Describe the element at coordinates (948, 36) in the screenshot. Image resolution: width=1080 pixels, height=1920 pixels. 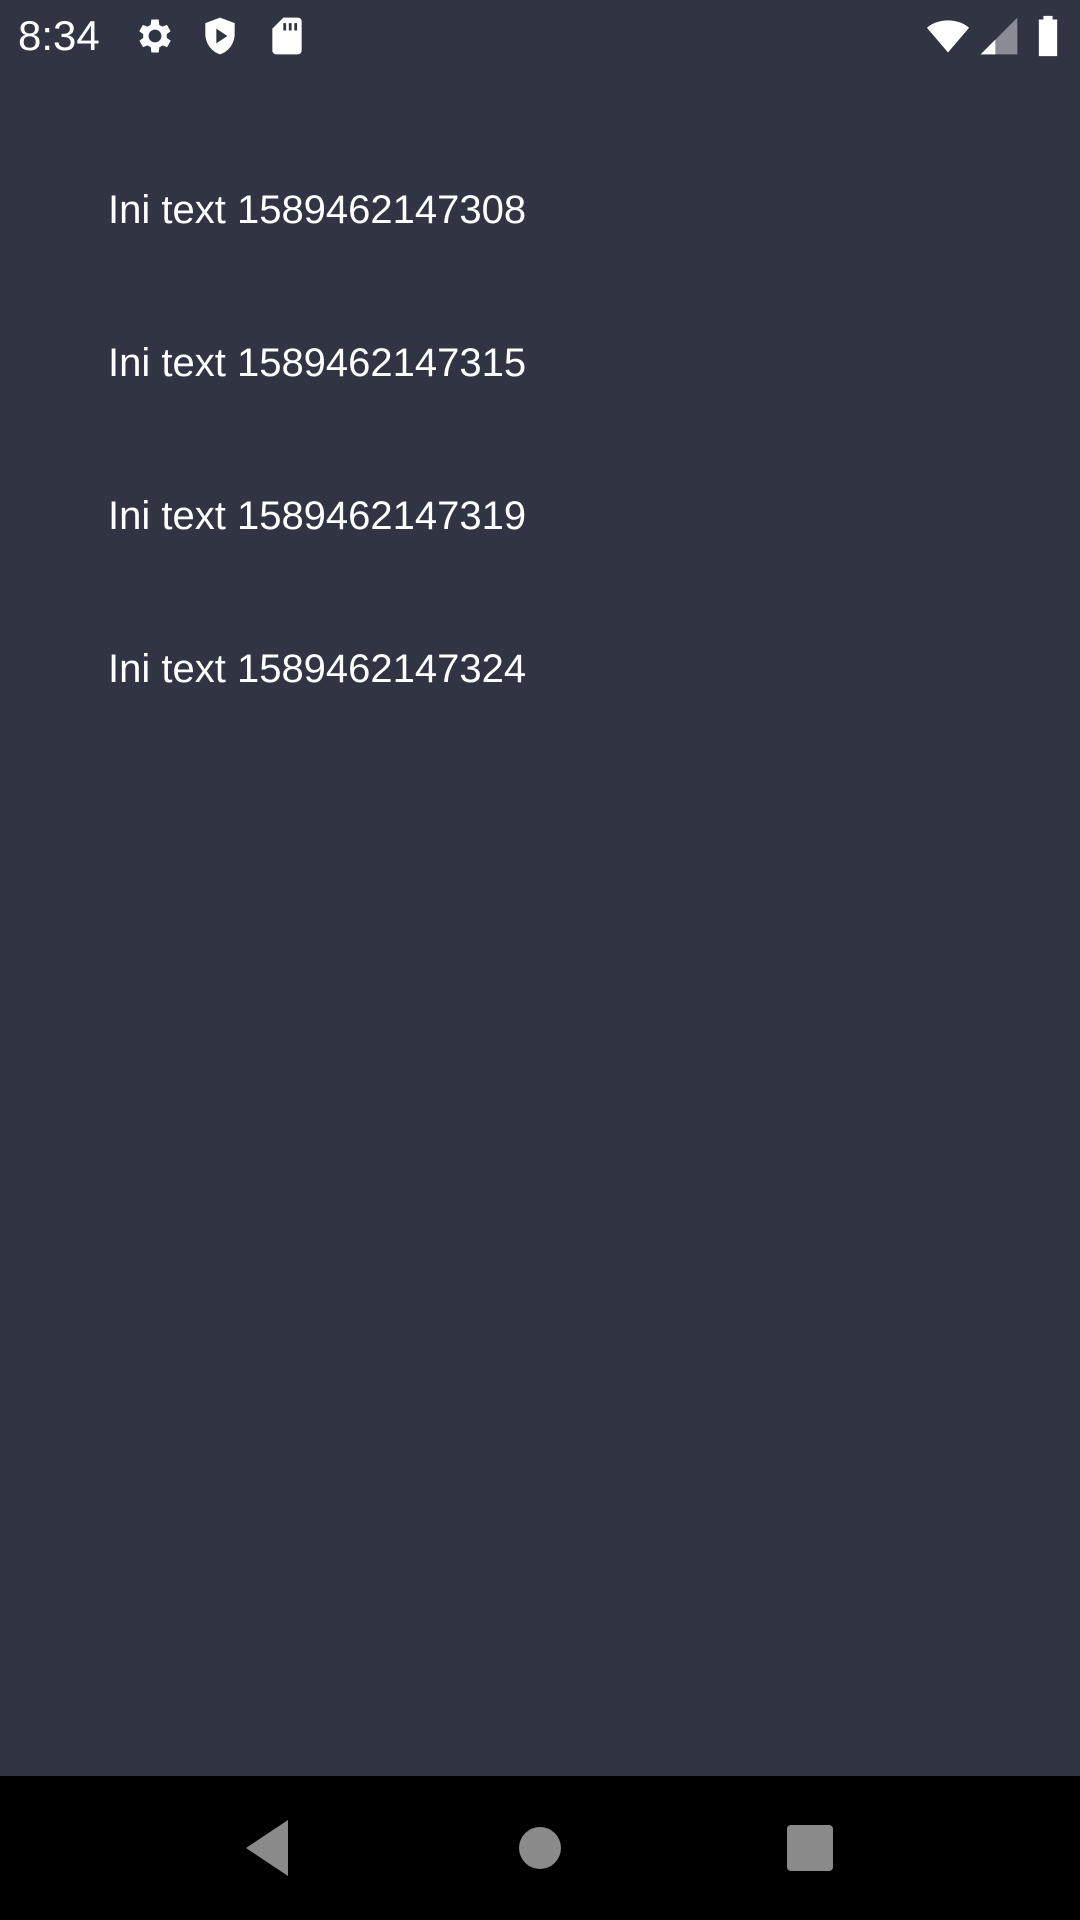
I see `wifi-icon` at that location.